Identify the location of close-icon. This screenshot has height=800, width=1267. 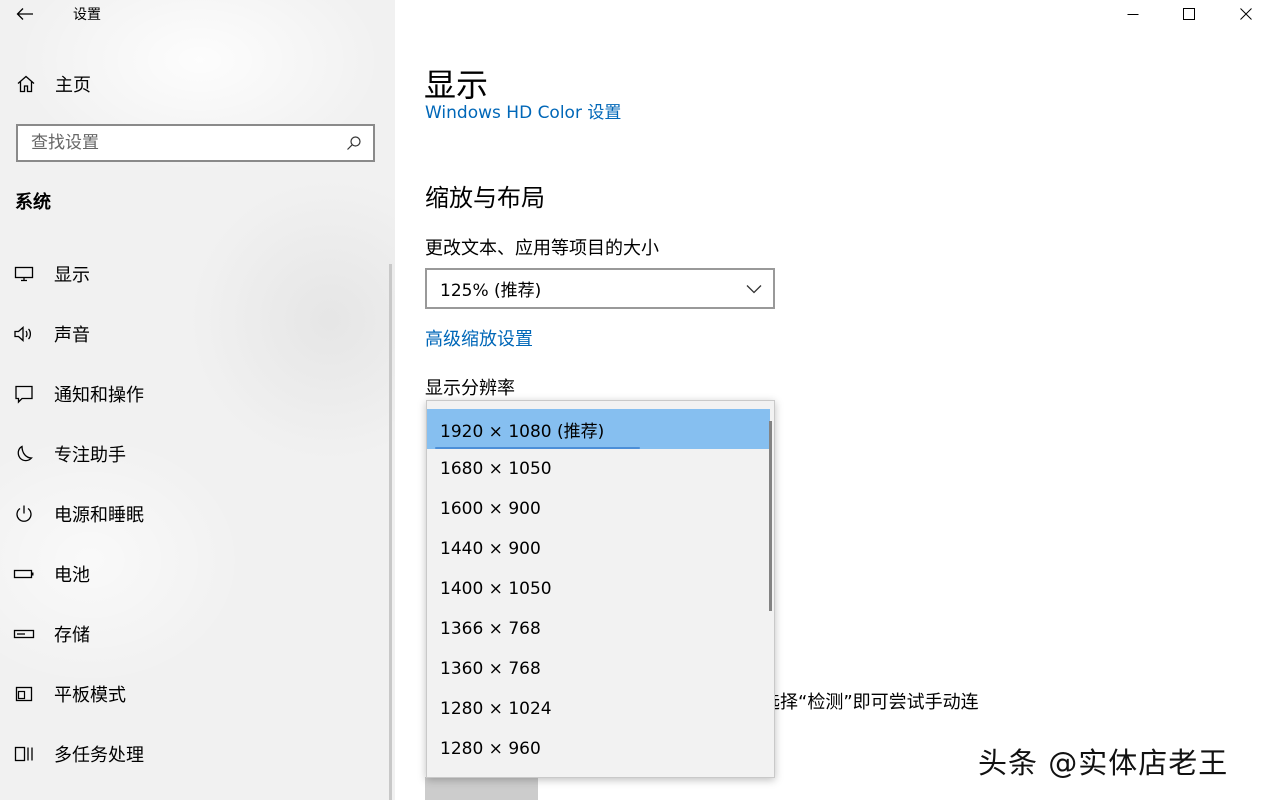
(1246, 14).